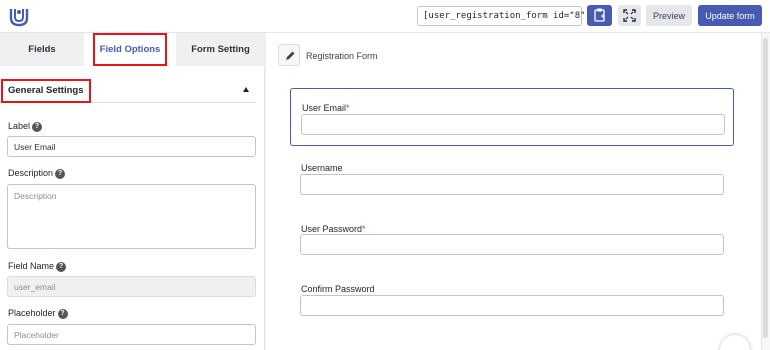 This screenshot has height=350, width=770. What do you see at coordinates (42, 49) in the screenshot?
I see `tab-fields: Fields` at bounding box center [42, 49].